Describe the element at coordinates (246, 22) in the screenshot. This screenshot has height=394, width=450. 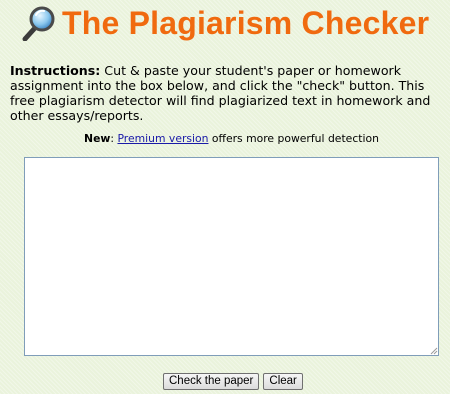
I see `page-title: The Plagiarism Checker` at that location.